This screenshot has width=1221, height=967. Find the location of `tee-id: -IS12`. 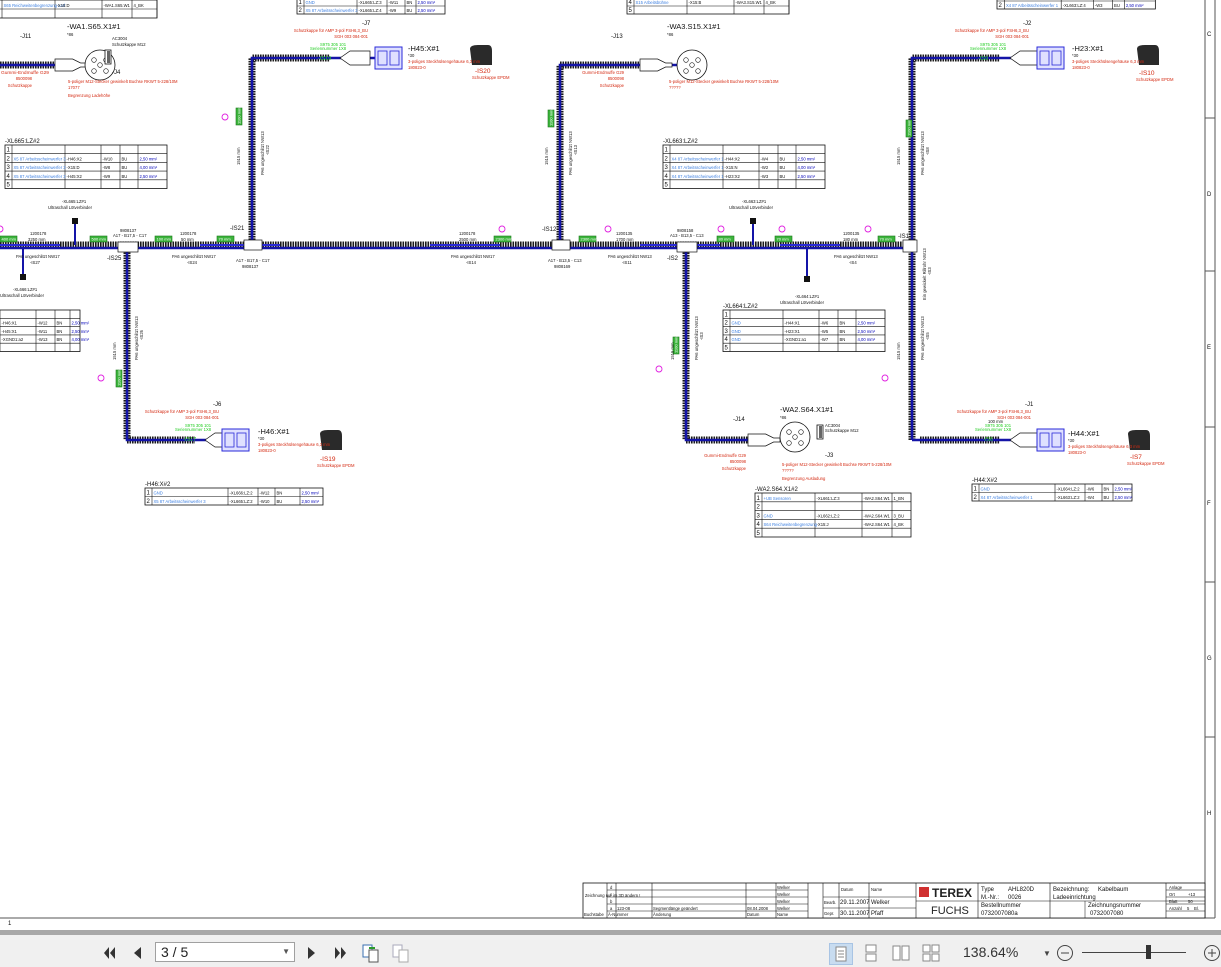

tee-id: -IS12 is located at coordinates (549, 230).